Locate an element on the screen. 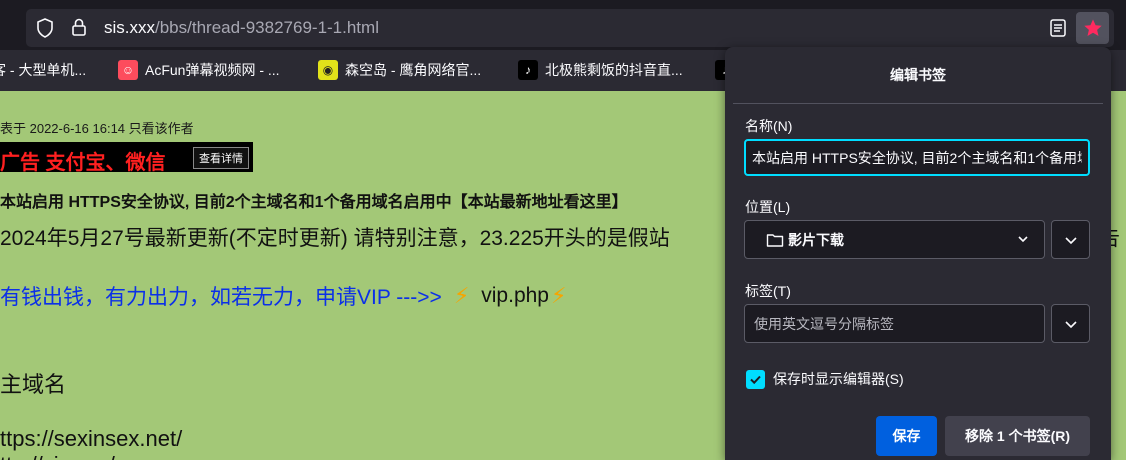  tags-input is located at coordinates (894, 323).